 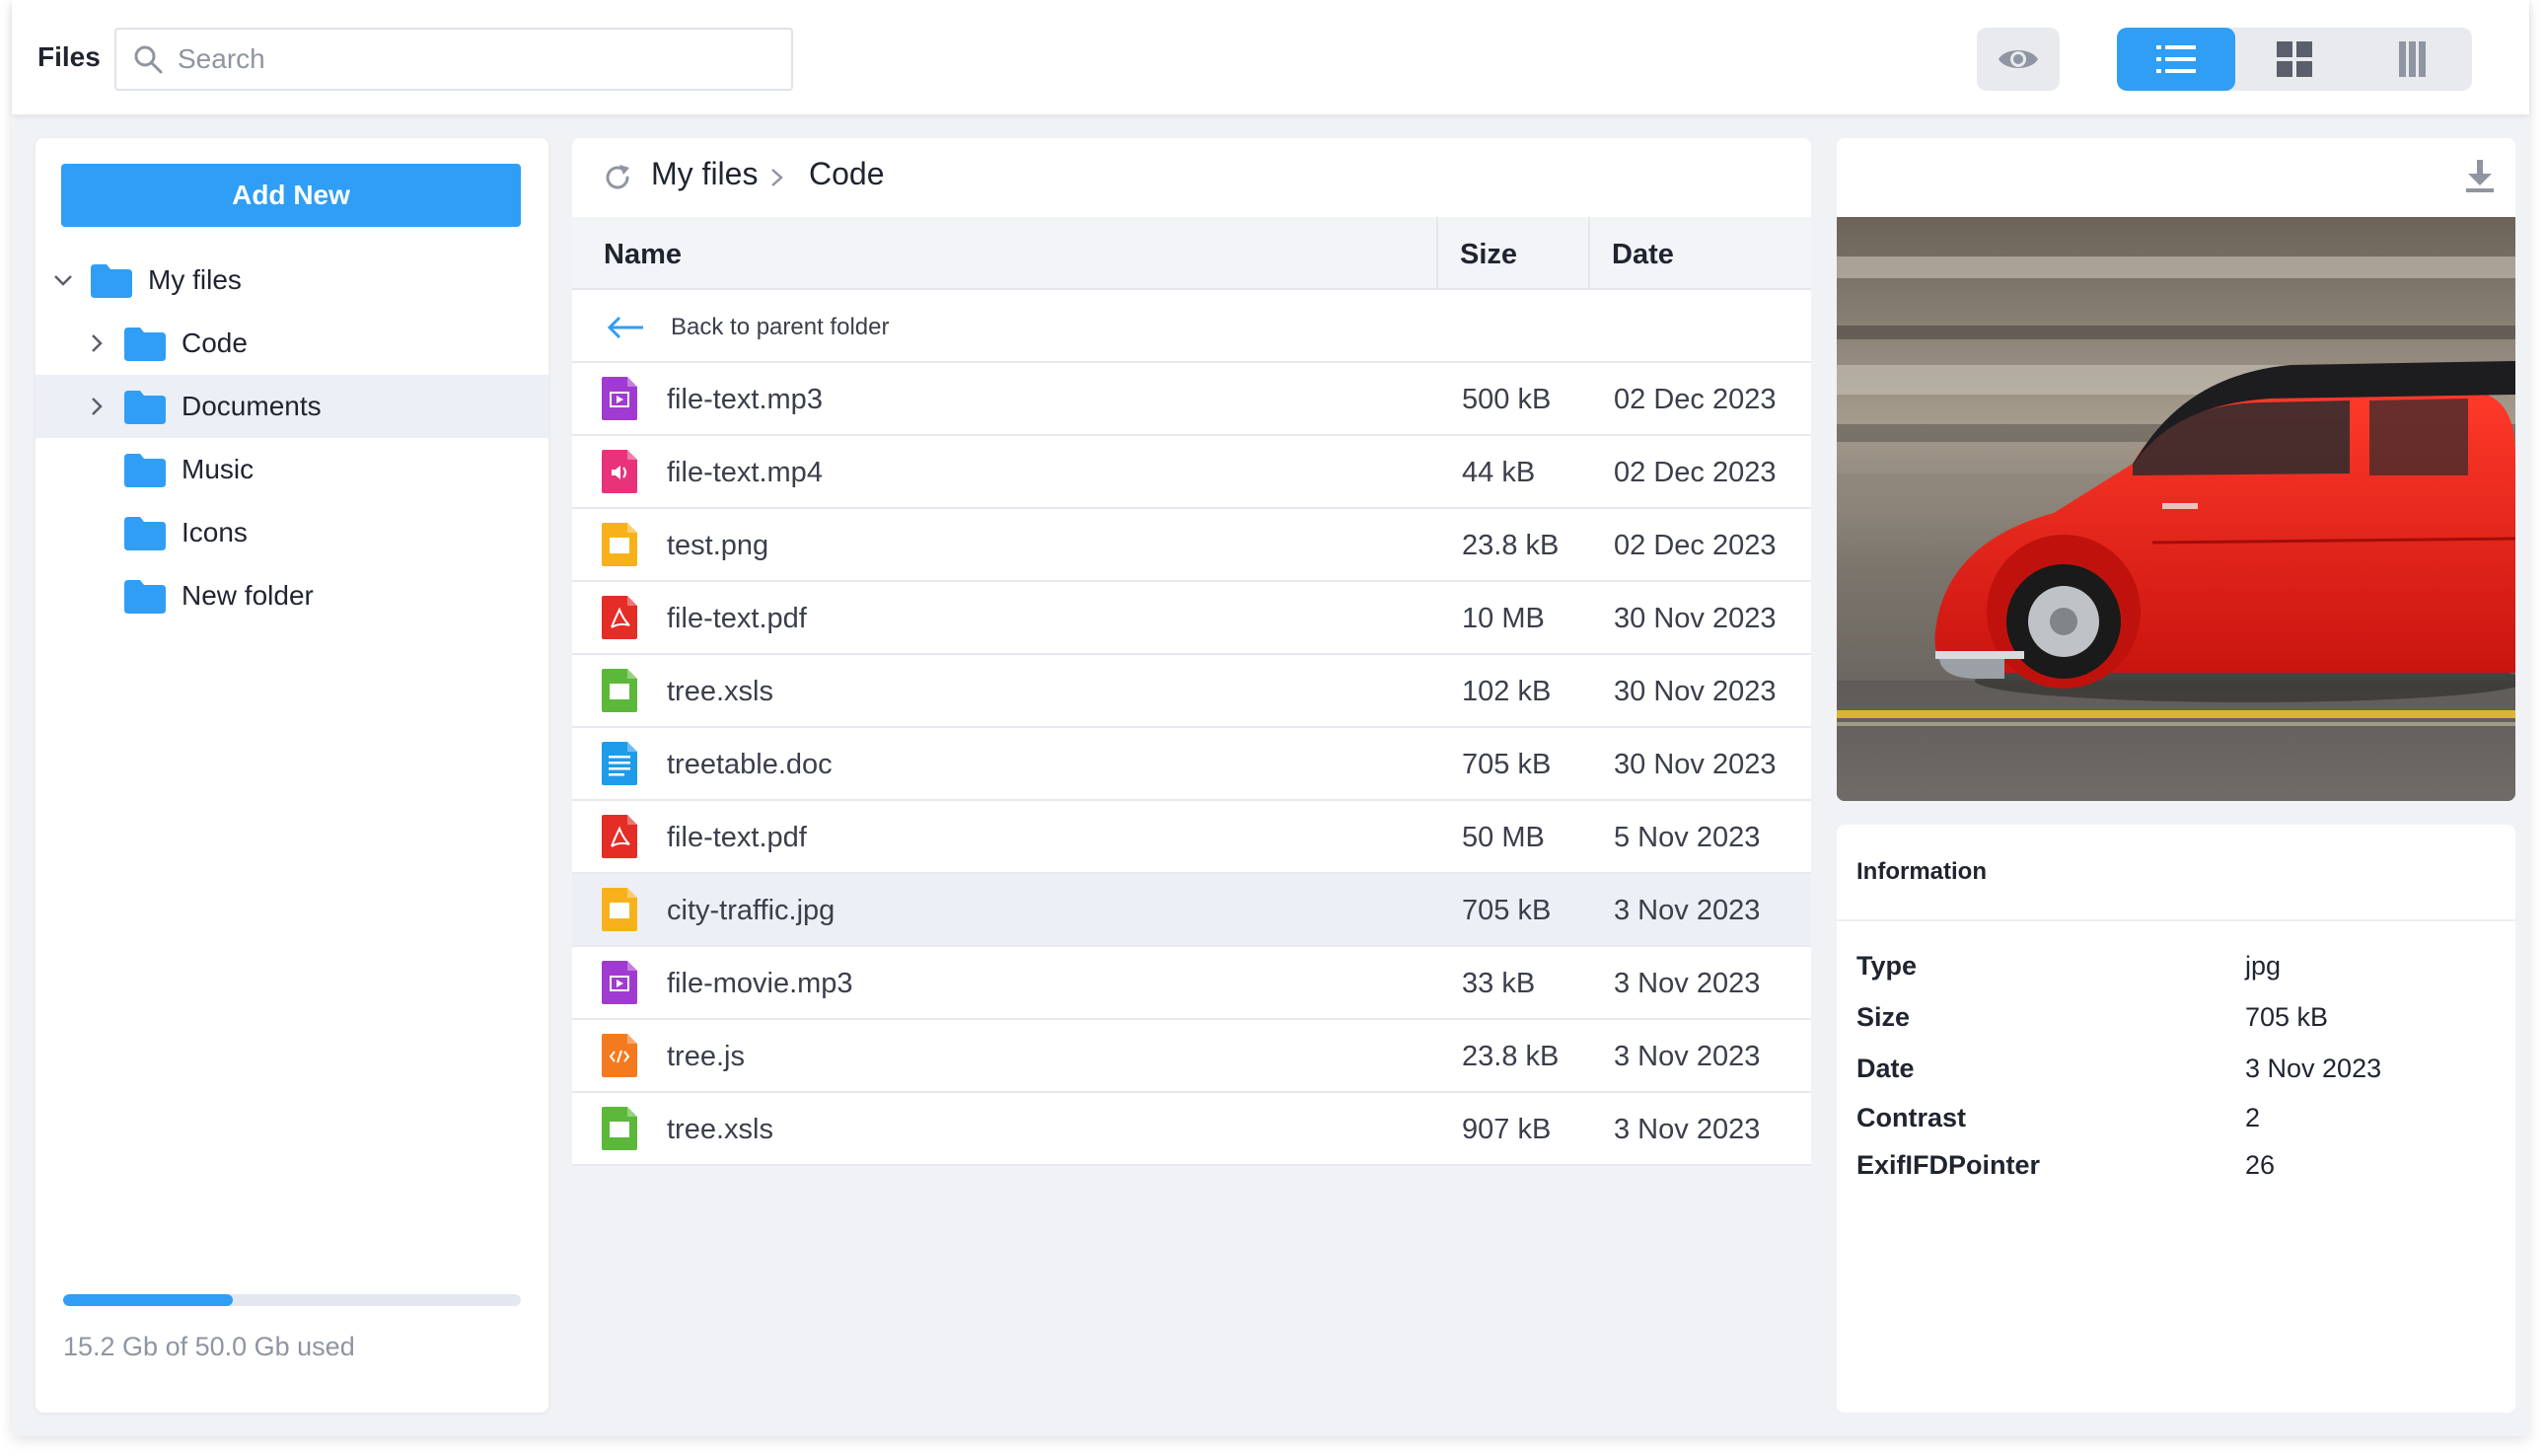 What do you see at coordinates (2260, 1165) in the screenshot?
I see `info-value: 26` at bounding box center [2260, 1165].